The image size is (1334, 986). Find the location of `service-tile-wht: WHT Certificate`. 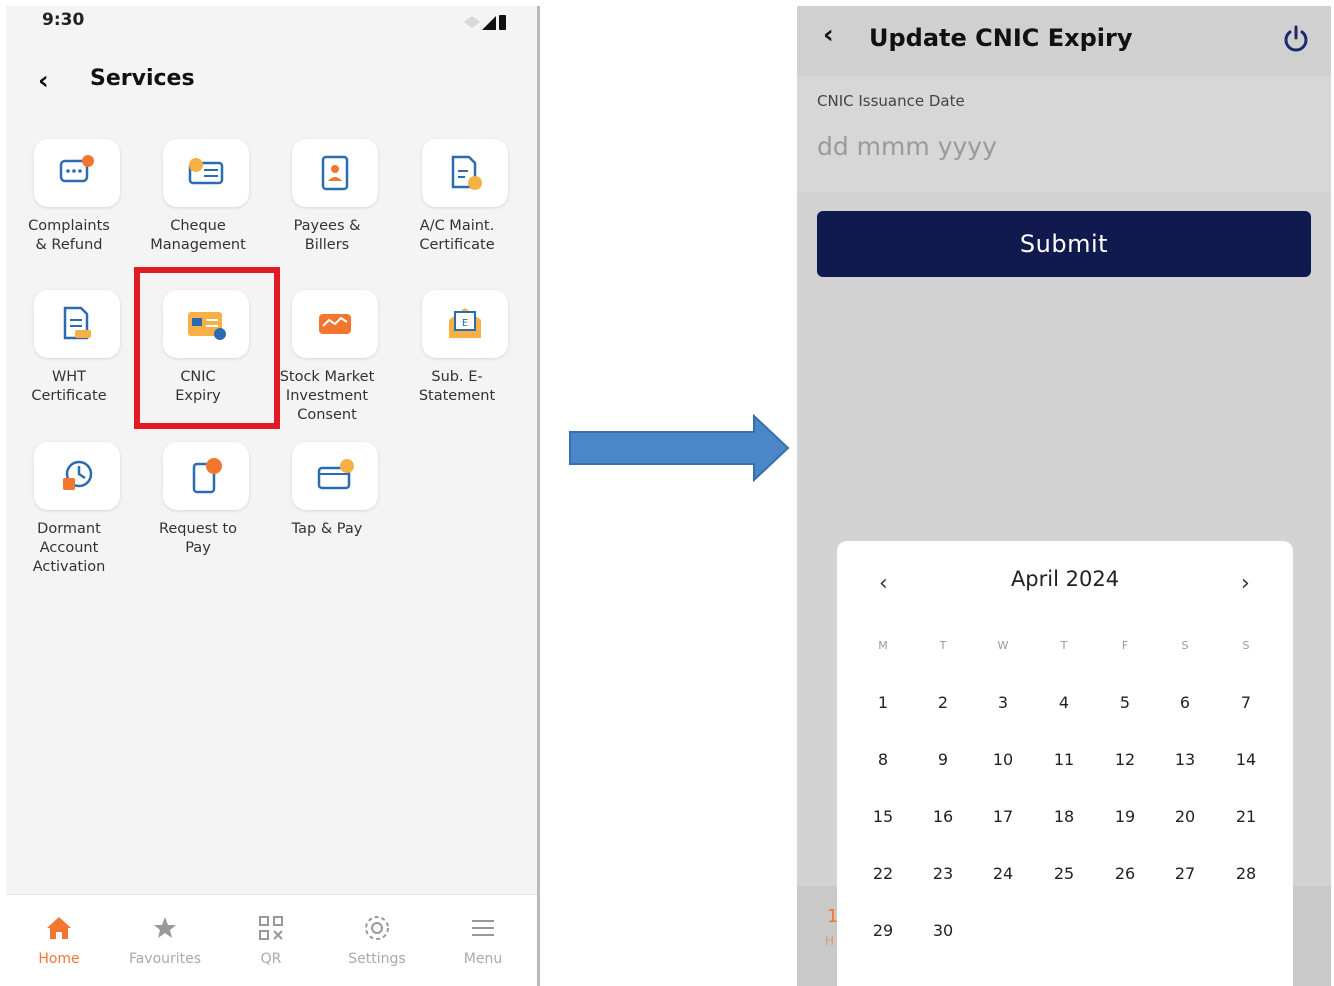

service-tile-wht: WHT Certificate is located at coordinates (69, 365).